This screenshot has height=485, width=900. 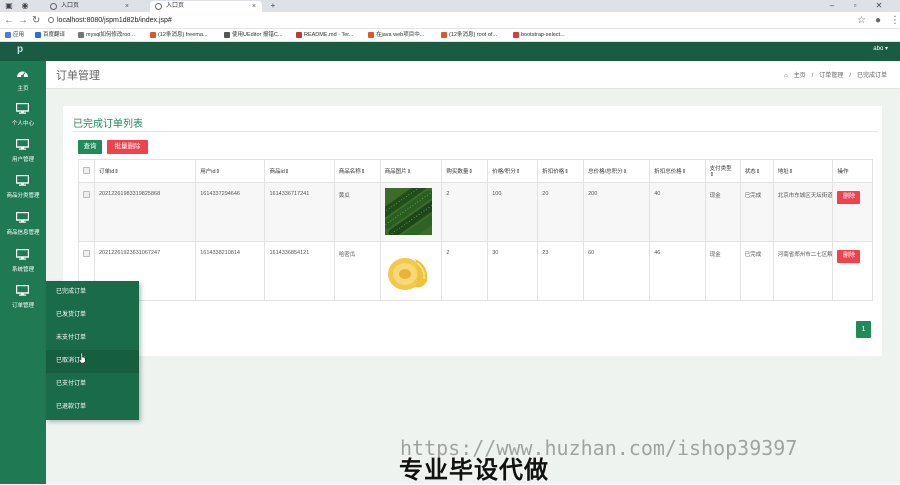 I want to click on app-logo: p, so click(x=20, y=49).